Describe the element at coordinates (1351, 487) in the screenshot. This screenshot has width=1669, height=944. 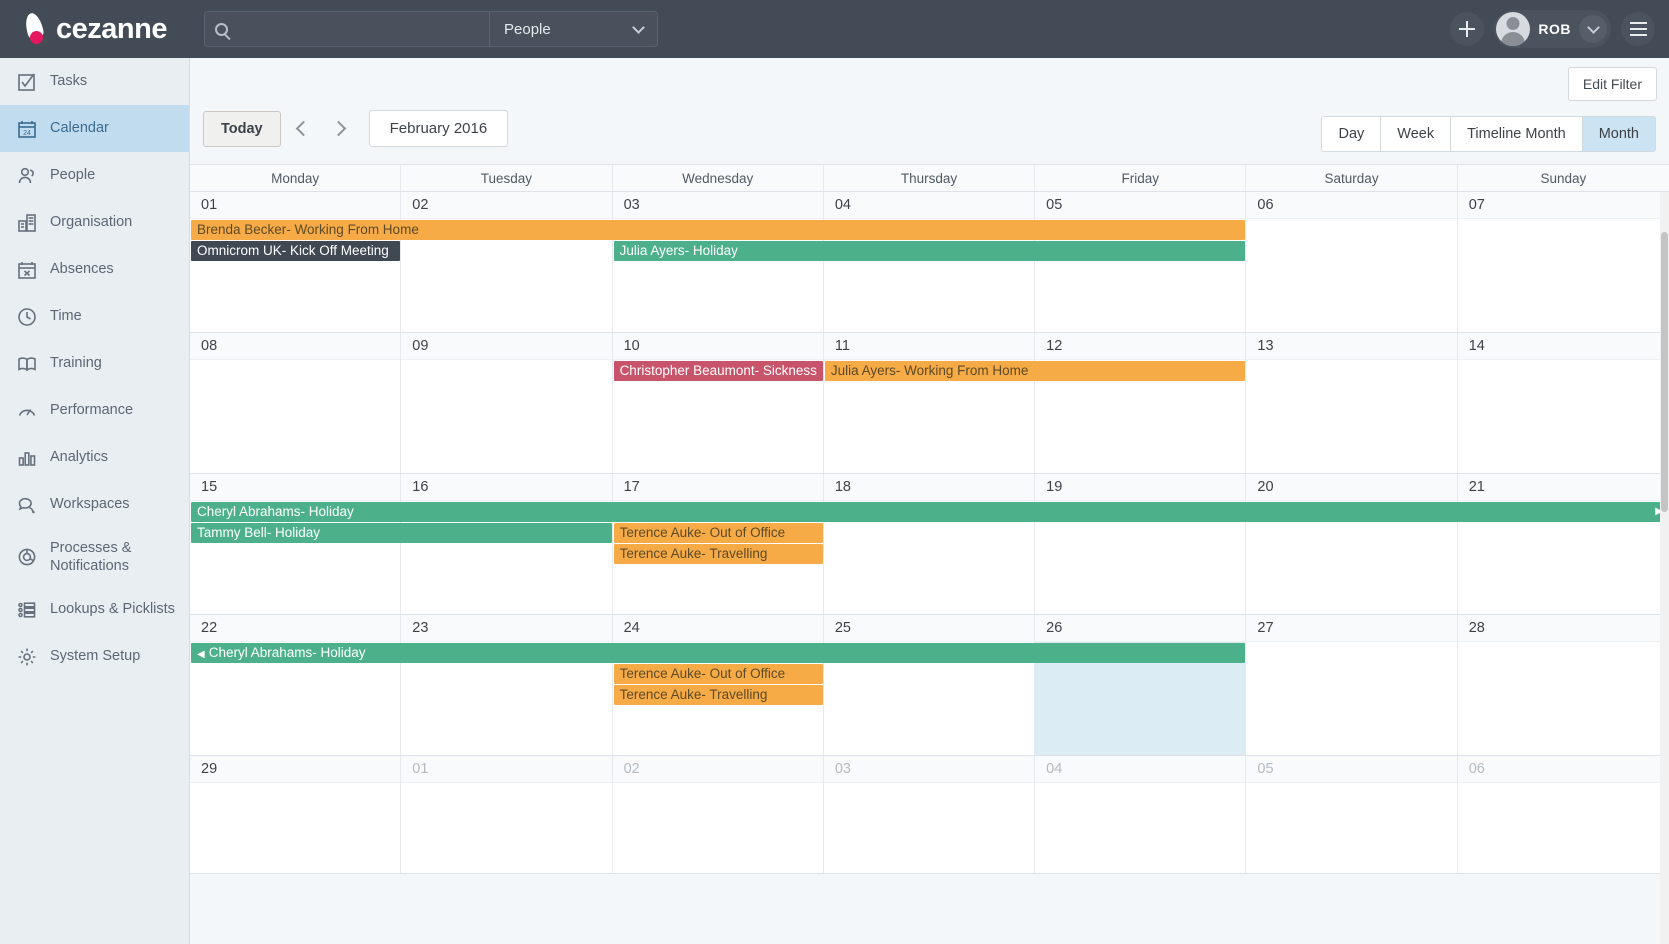
I see `day-number: 20` at that location.